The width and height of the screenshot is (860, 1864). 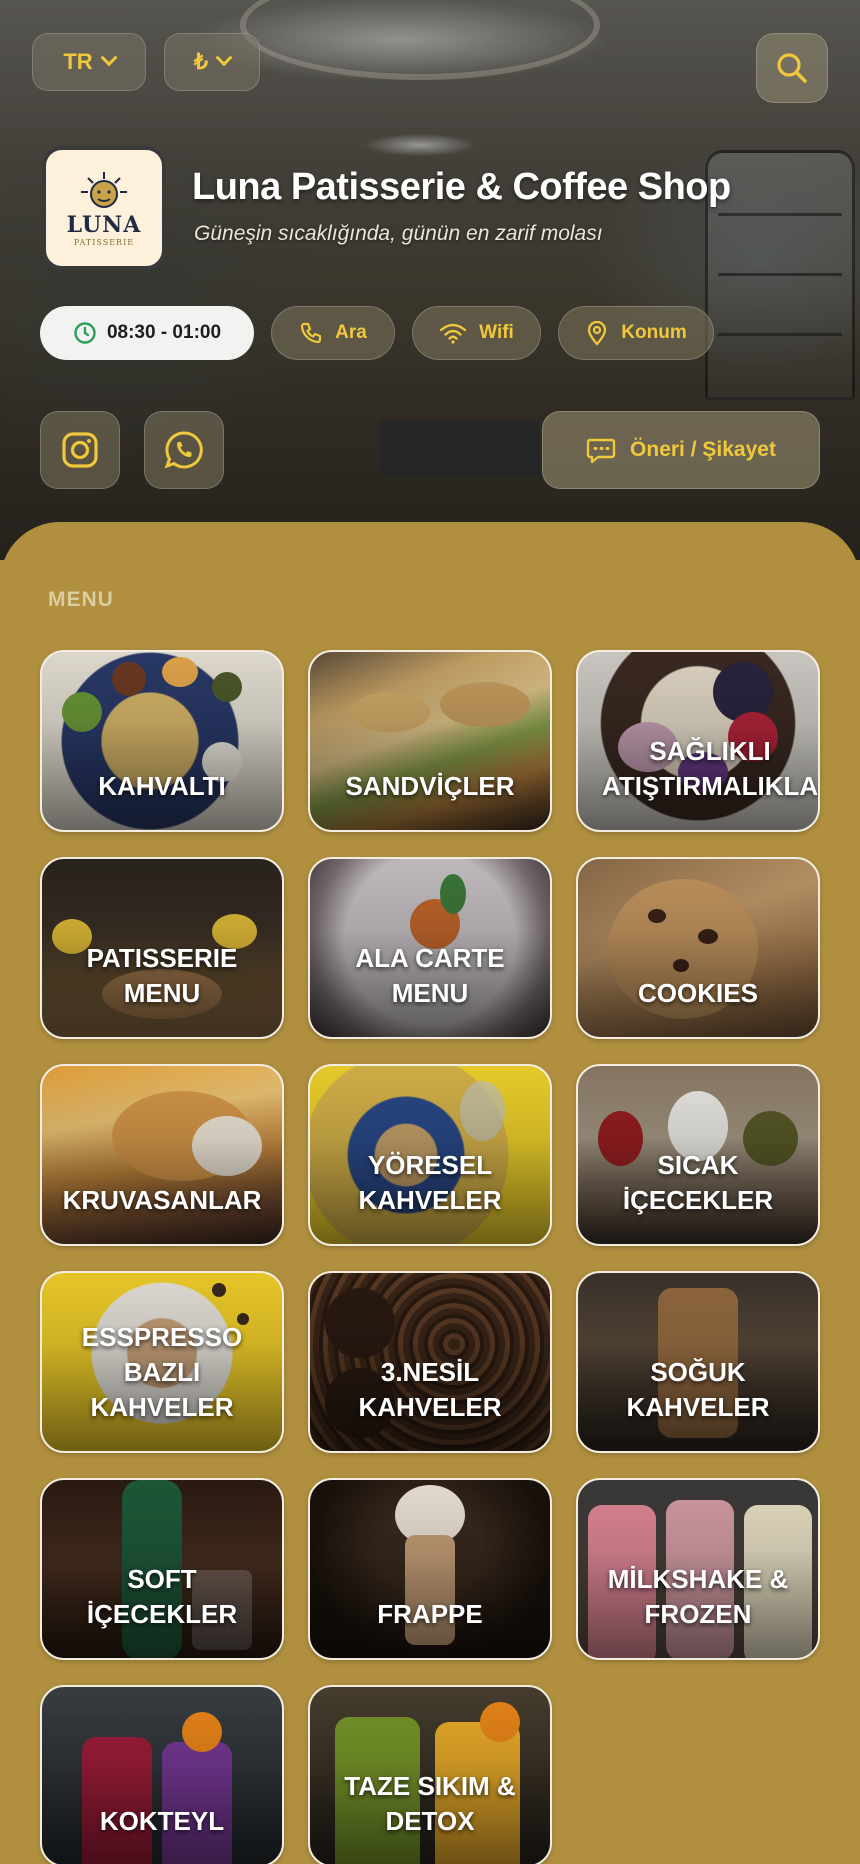 What do you see at coordinates (430, 1569) in the screenshot?
I see `category-card-frappe: FRAPPE` at bounding box center [430, 1569].